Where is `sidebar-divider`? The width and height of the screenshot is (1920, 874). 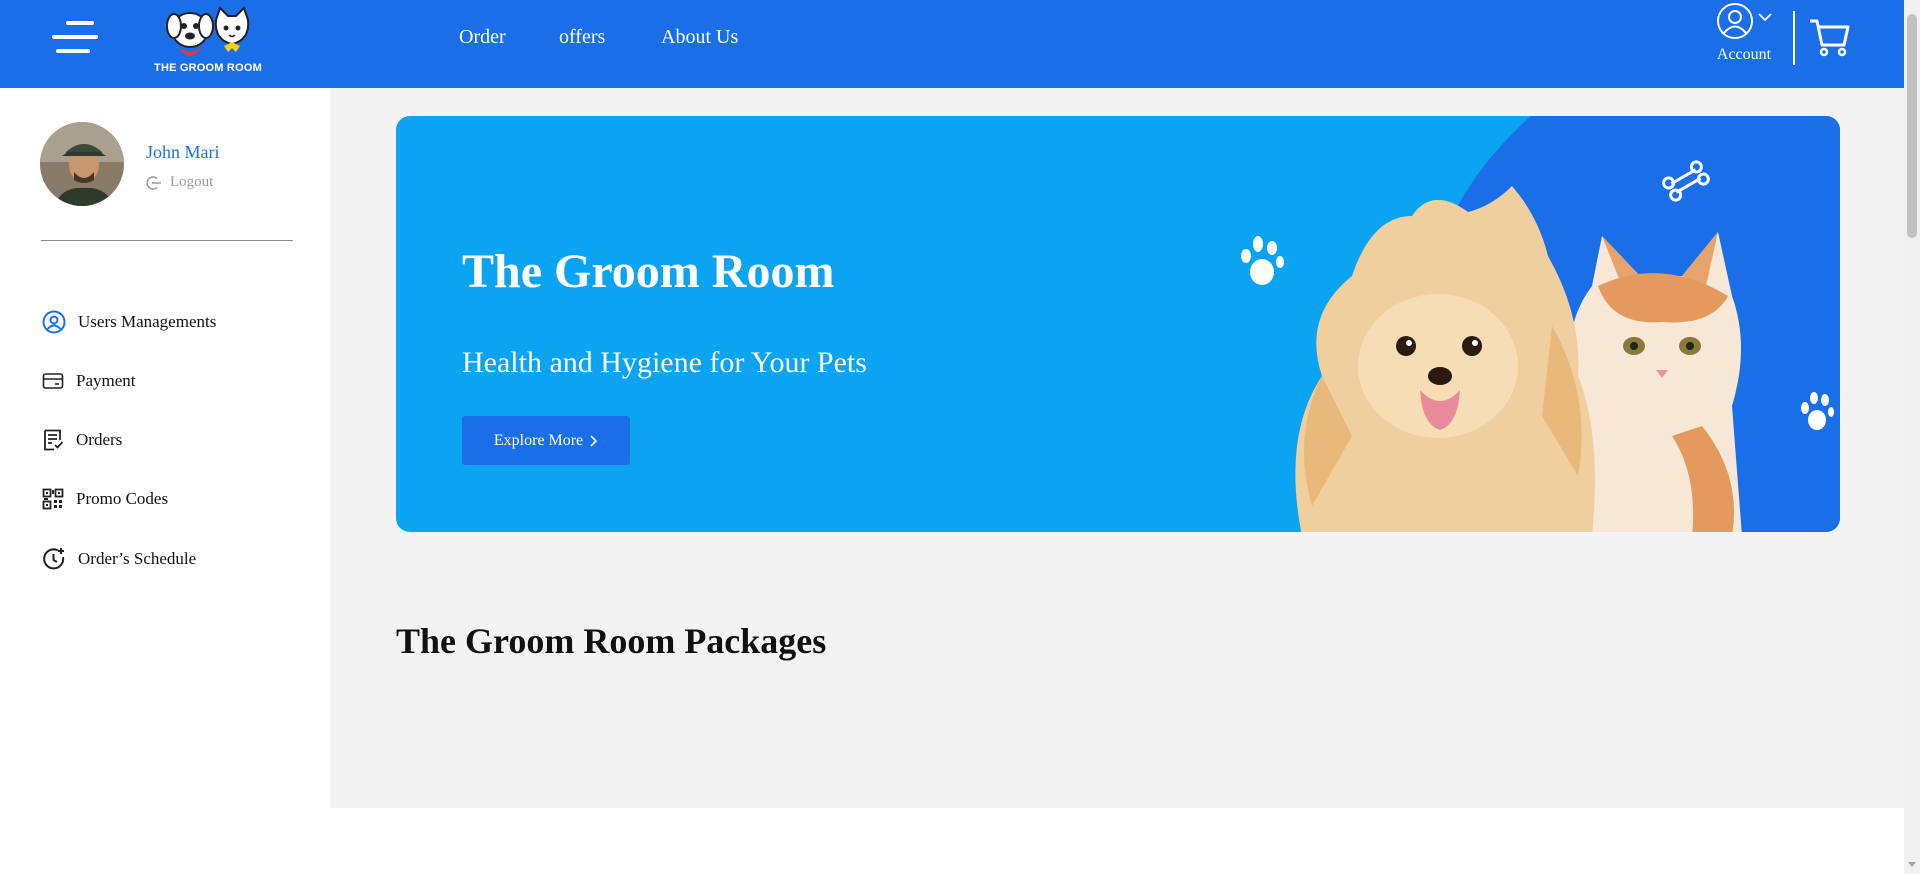 sidebar-divider is located at coordinates (167, 240).